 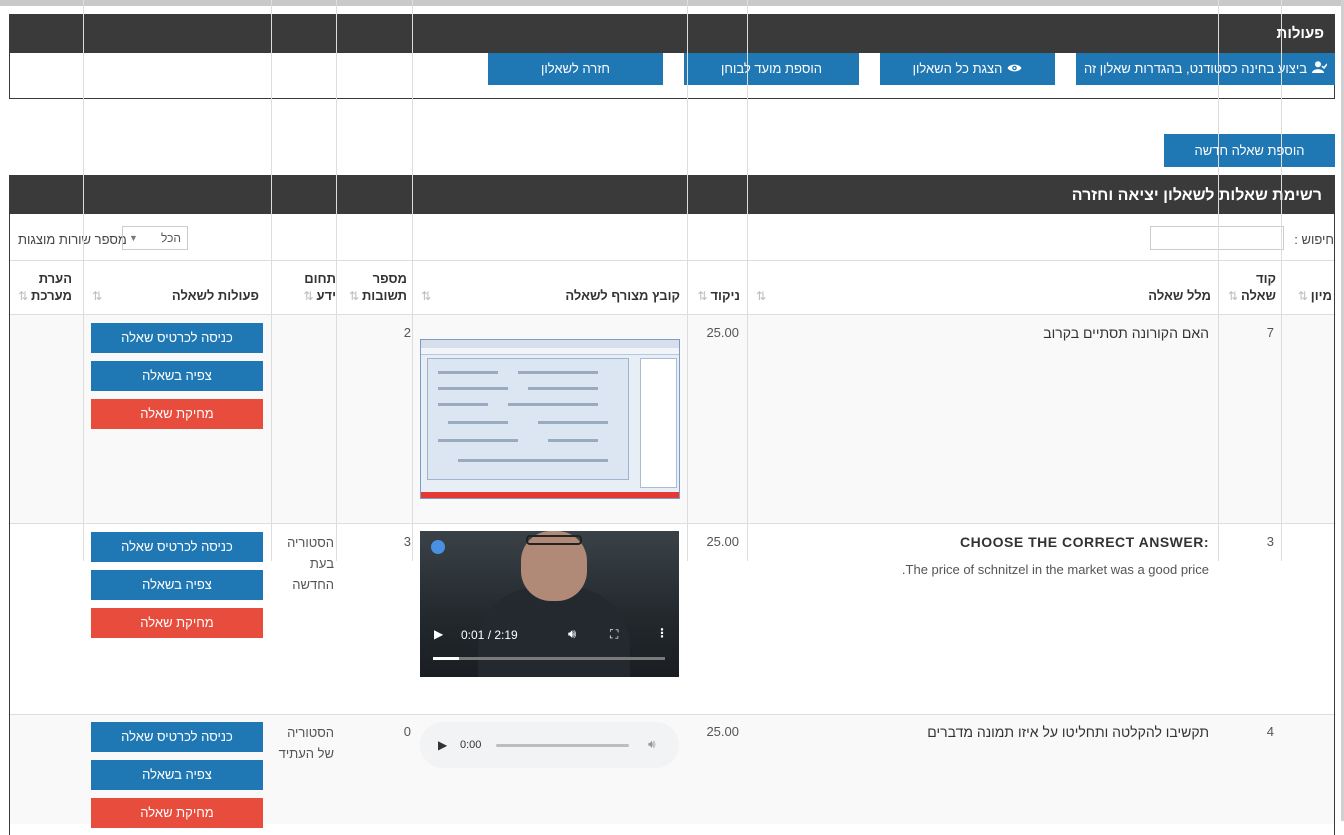 What do you see at coordinates (407, 731) in the screenshot?
I see `answers-count: 0` at bounding box center [407, 731].